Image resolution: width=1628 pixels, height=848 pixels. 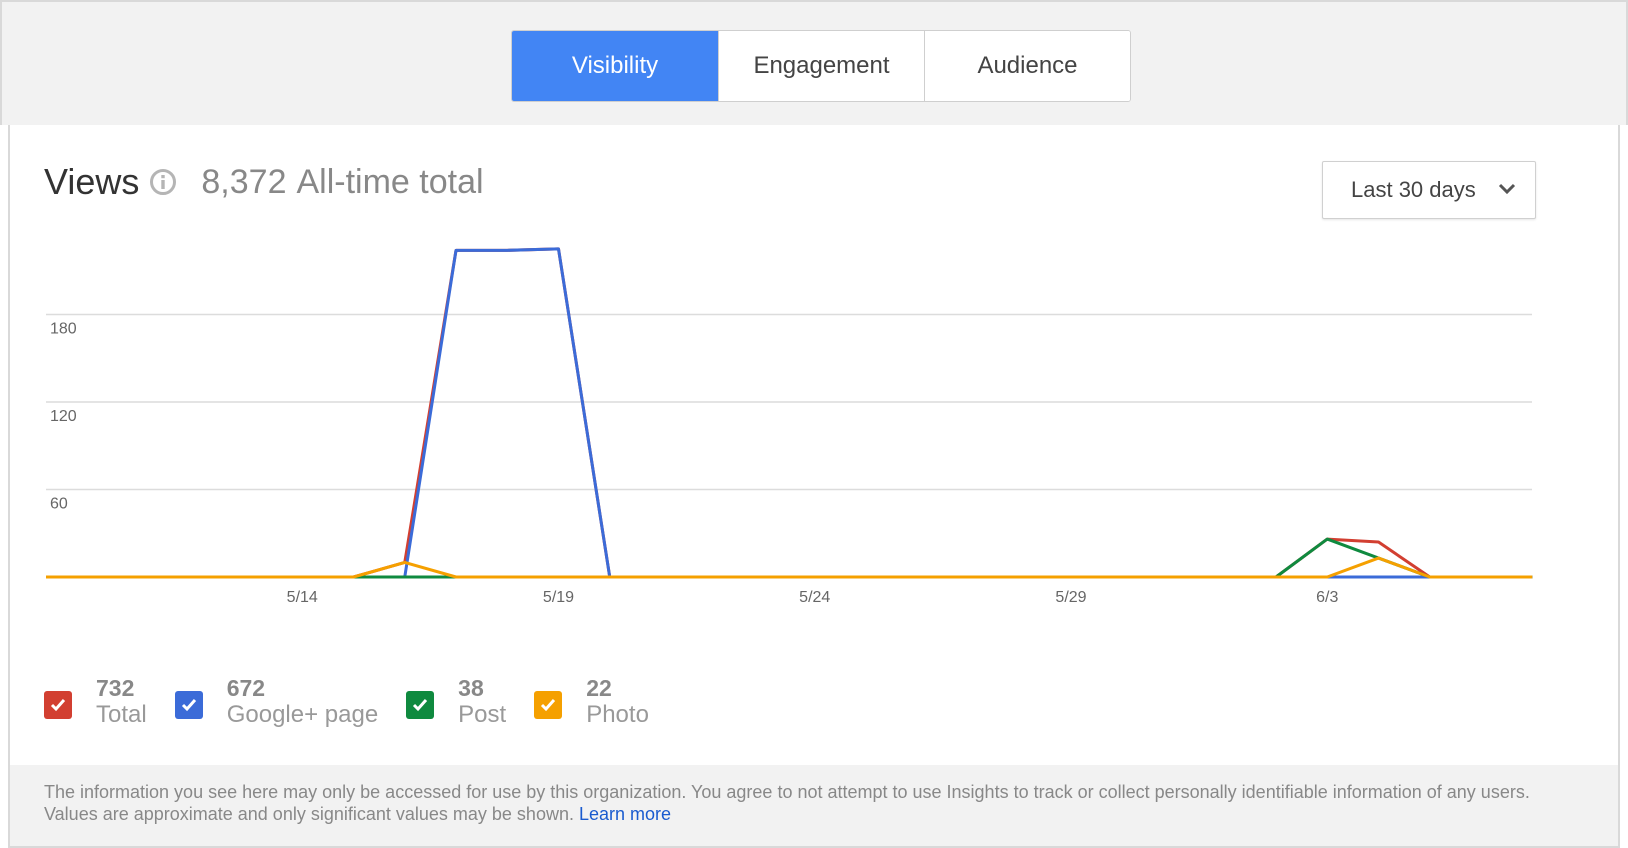 I want to click on tab-engagement: Engagement, so click(x=821, y=66).